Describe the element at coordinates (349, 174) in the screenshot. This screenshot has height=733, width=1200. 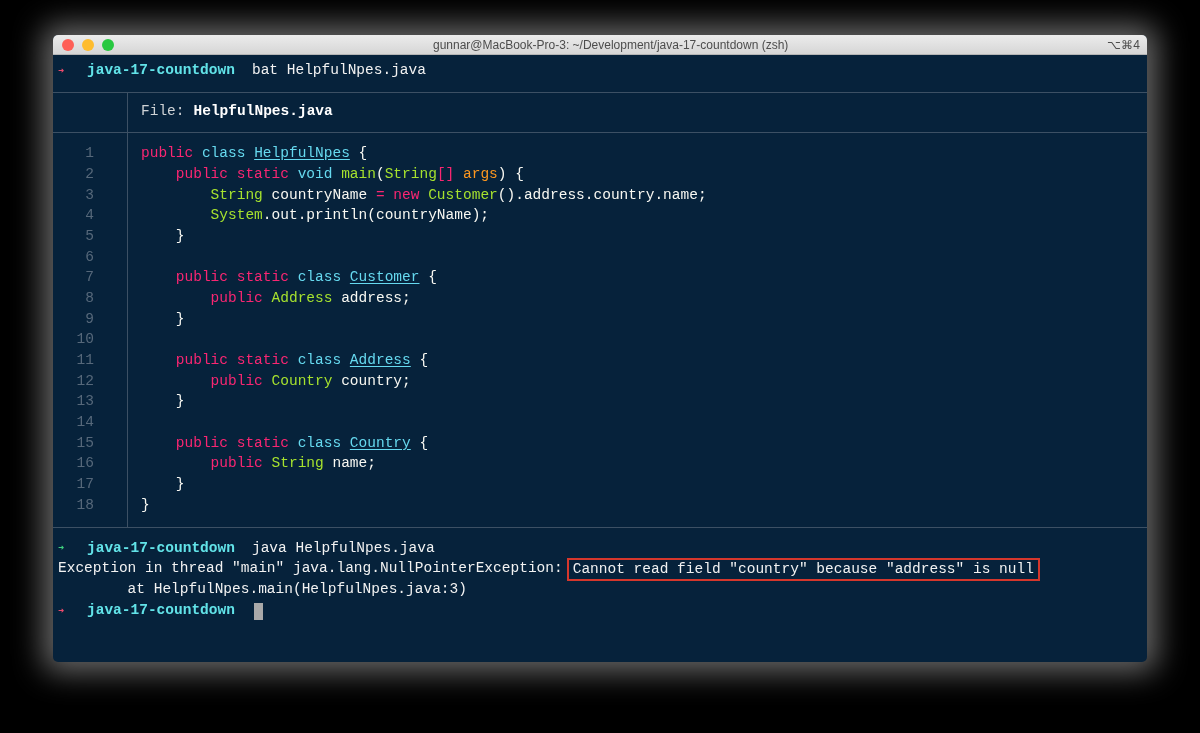
I see `code-line: public static void main(String[] args) {` at that location.